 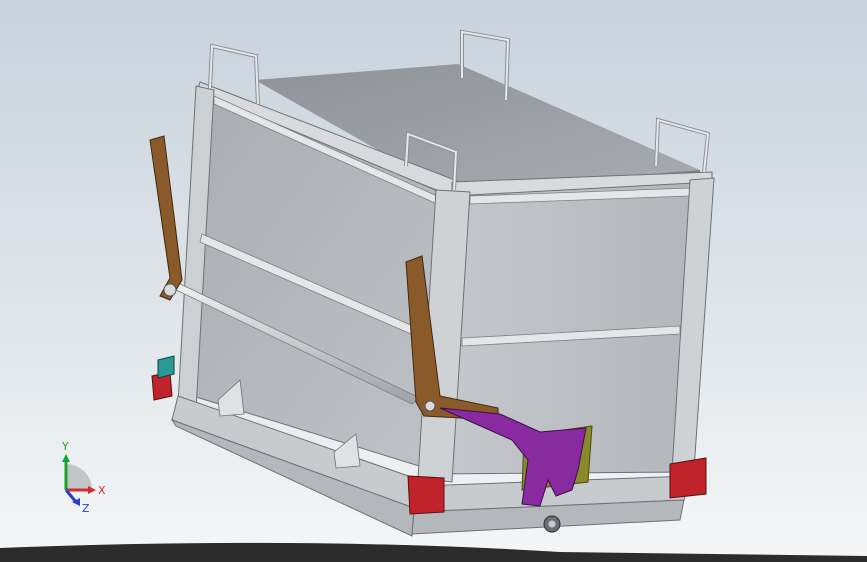 What do you see at coordinates (688, 478) in the screenshot?
I see `corner-cap-right` at bounding box center [688, 478].